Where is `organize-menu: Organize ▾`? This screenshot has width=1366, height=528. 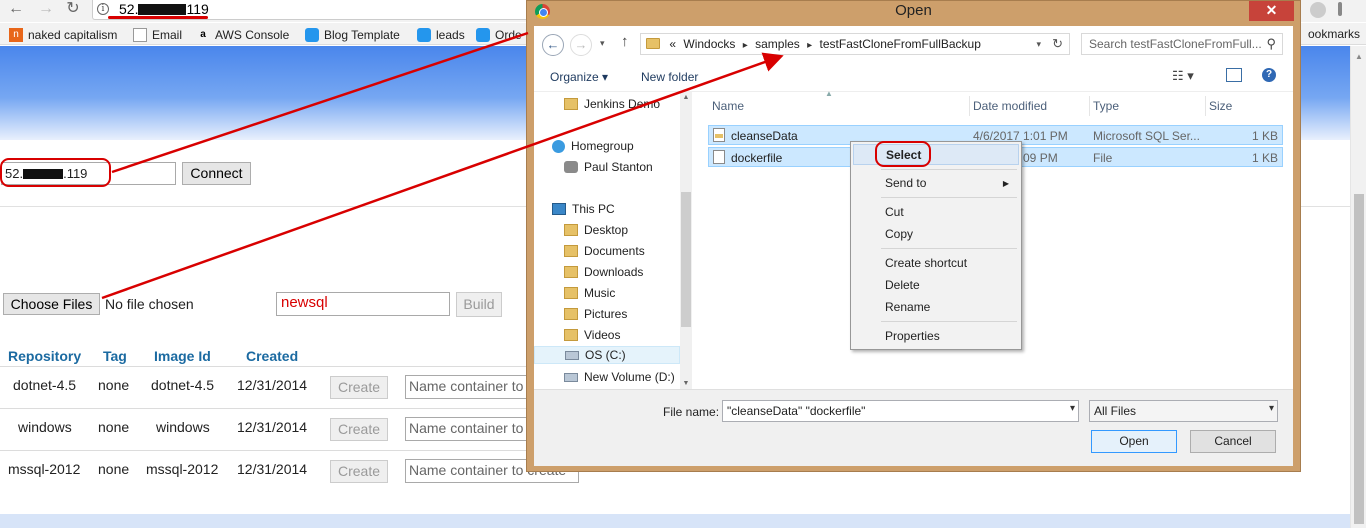
organize-menu: Organize ▾ is located at coordinates (579, 77).